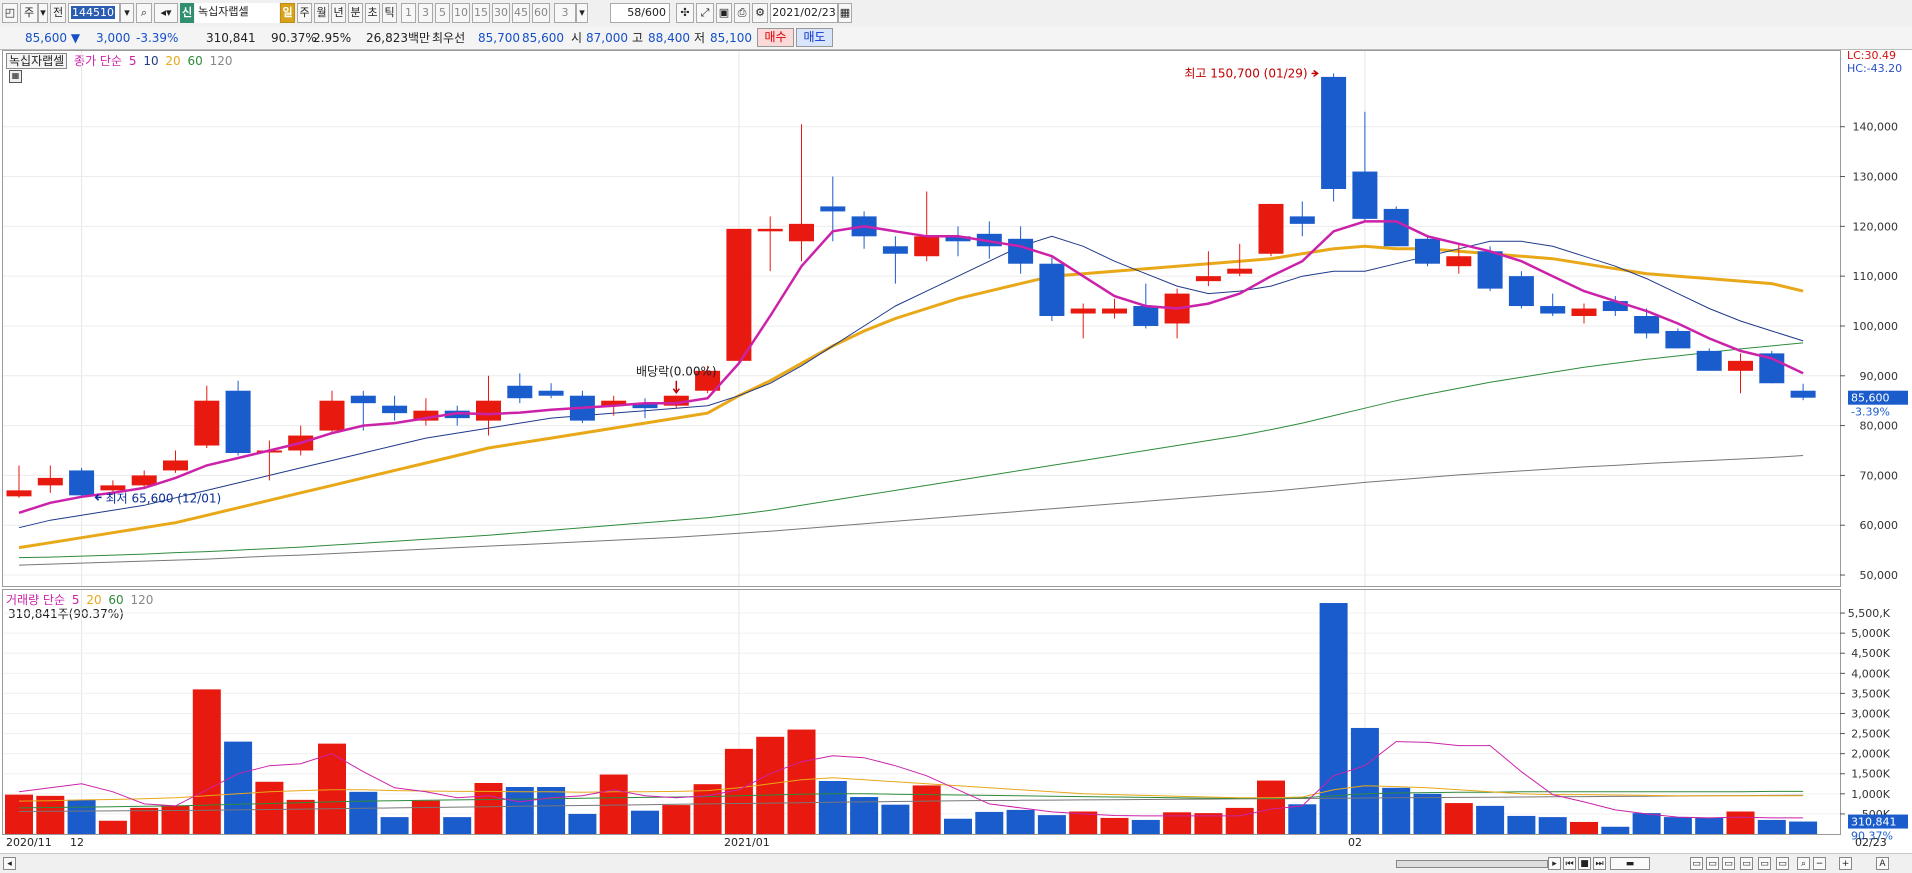 The height and width of the screenshot is (873, 1912). I want to click on code-input: 144510, so click(94, 13).